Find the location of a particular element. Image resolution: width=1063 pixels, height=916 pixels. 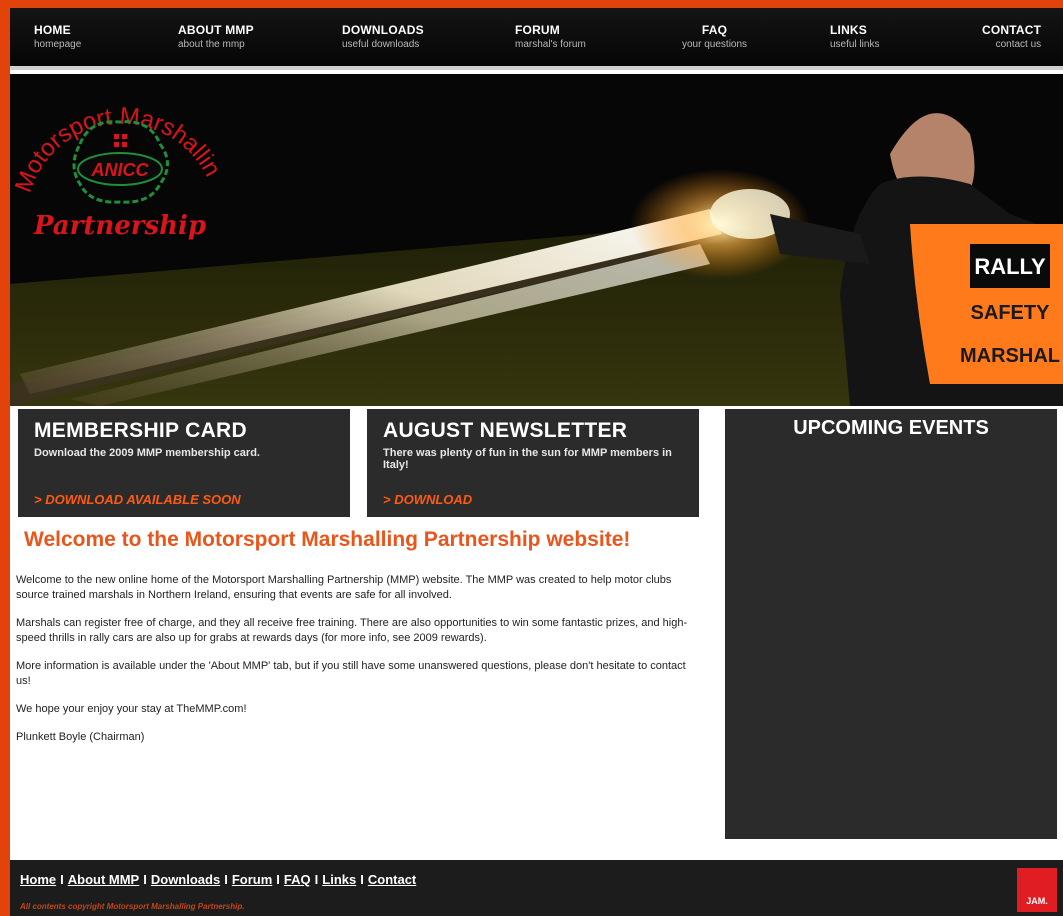

logo-script-text: Partnership is located at coordinates (119, 226).